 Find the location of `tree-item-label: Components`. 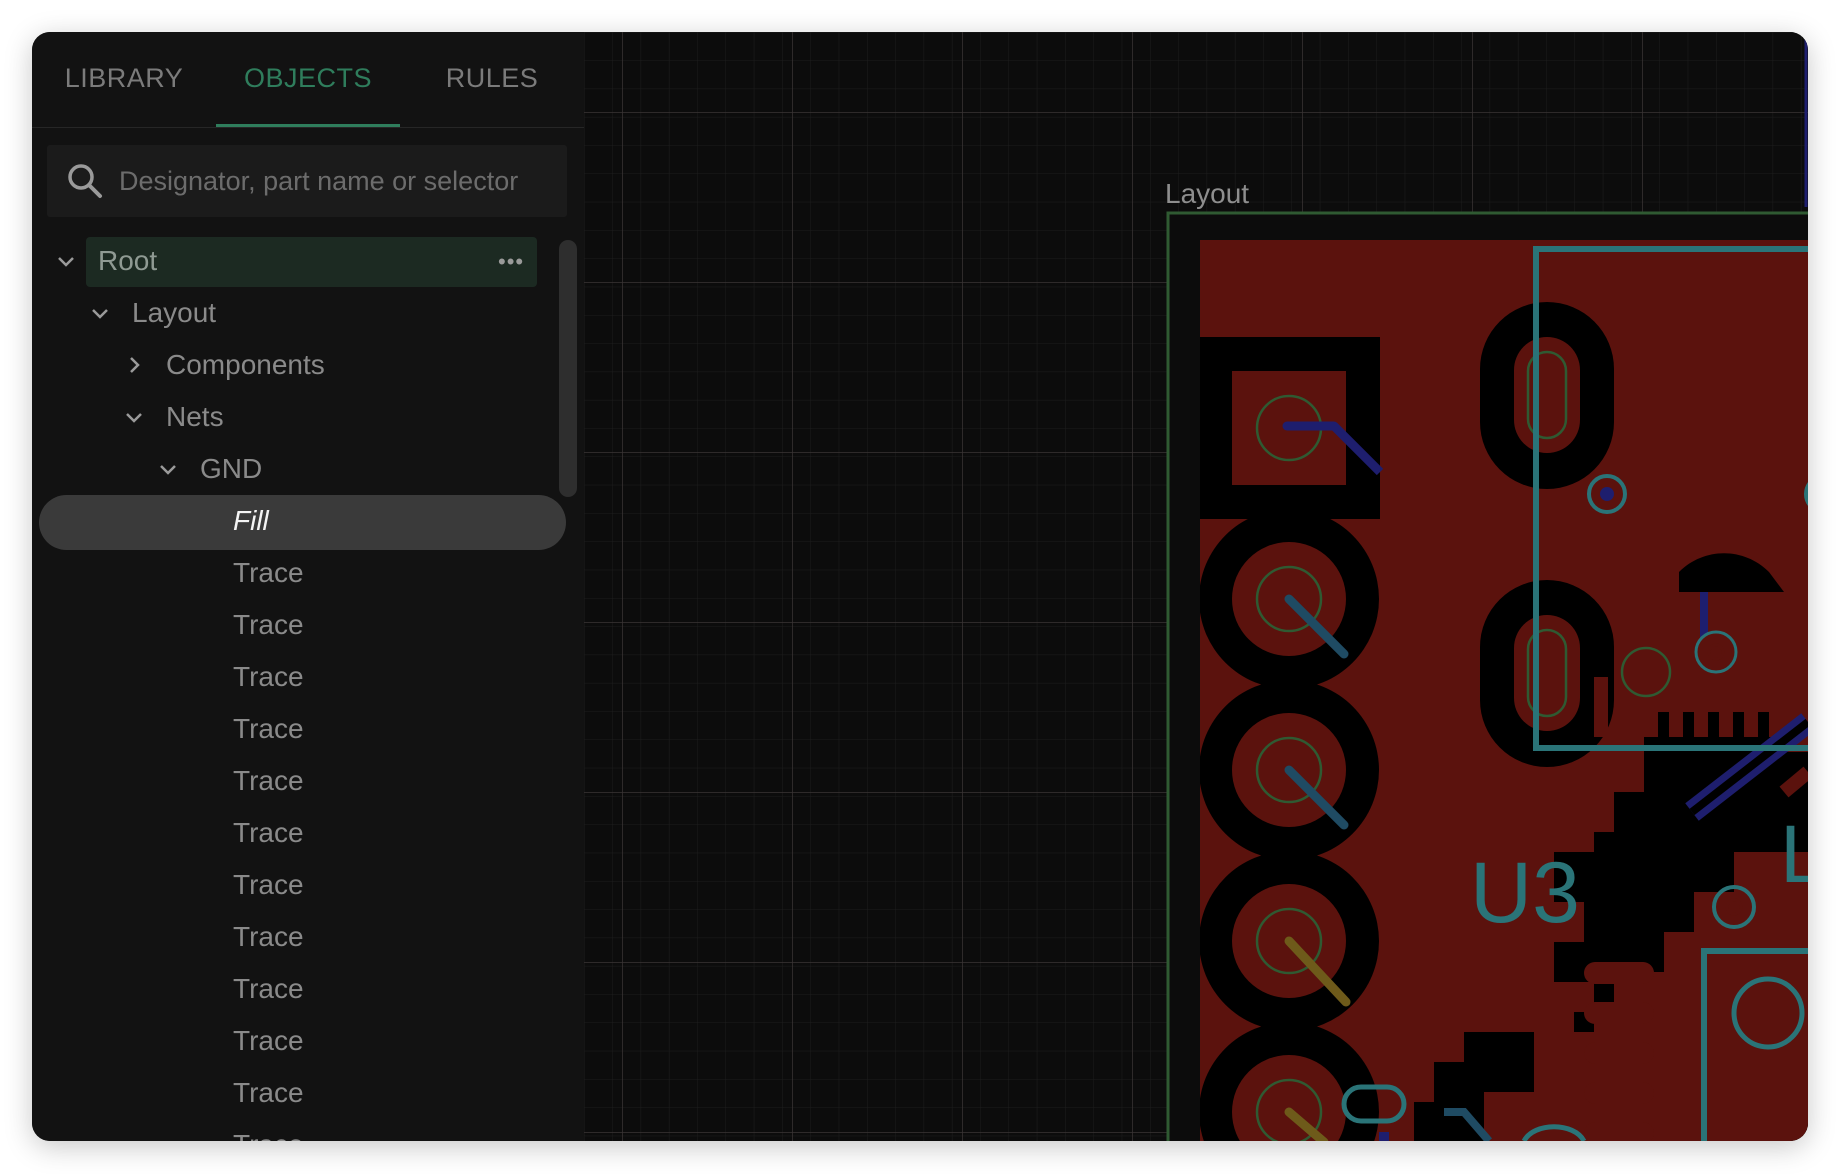

tree-item-label: Components is located at coordinates (245, 364).